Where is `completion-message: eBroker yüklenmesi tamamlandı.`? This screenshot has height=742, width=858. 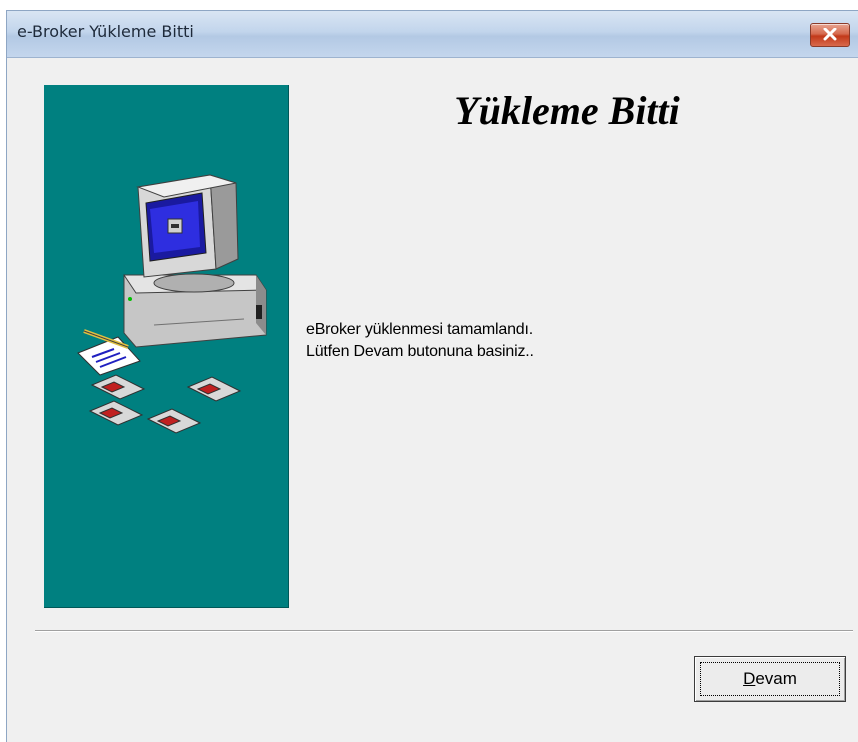 completion-message: eBroker yüklenmesi tamamlandı. is located at coordinates (419, 329).